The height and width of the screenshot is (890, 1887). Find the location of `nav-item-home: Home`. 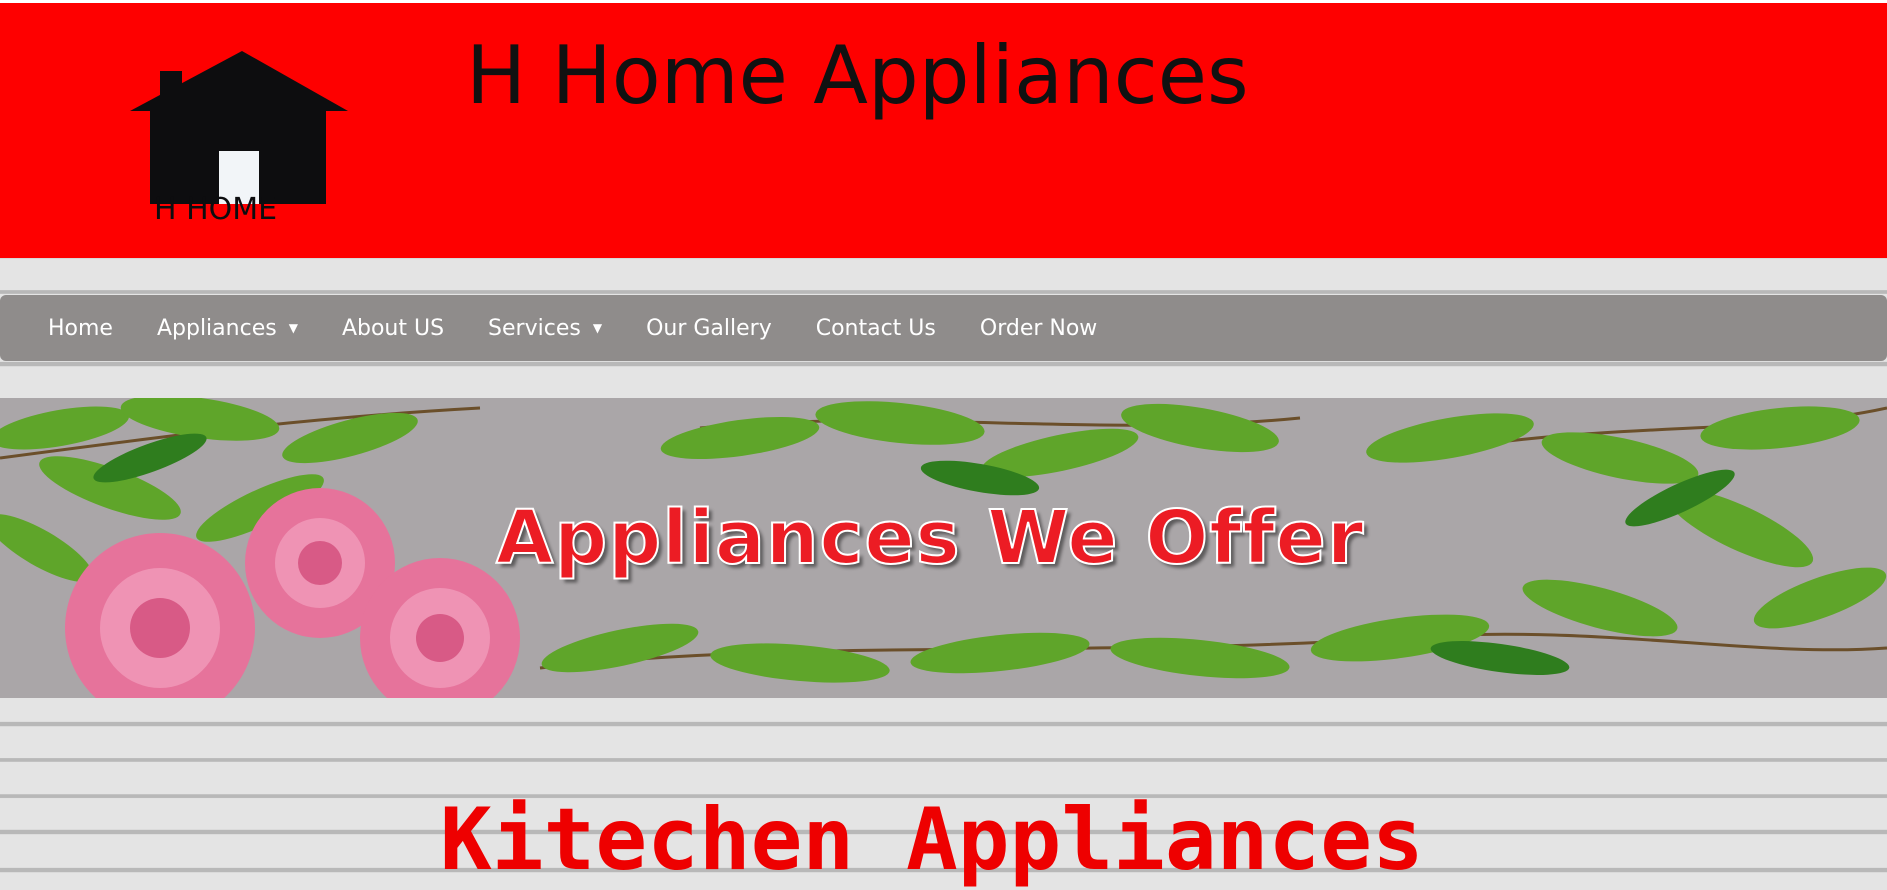

nav-item-home: Home is located at coordinates (80, 328).